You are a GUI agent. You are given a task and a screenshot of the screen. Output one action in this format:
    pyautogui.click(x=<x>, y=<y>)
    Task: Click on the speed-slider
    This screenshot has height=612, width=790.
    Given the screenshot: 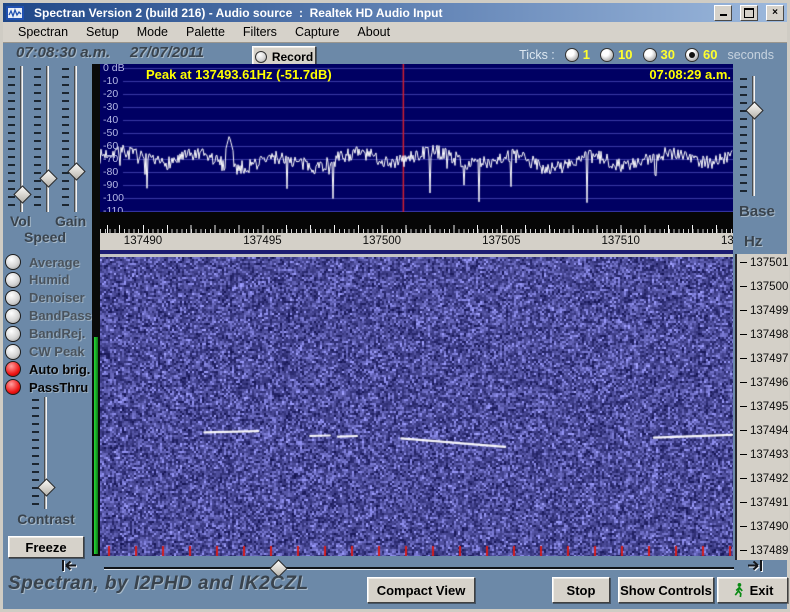 What is the action you would take?
    pyautogui.click(x=45, y=139)
    